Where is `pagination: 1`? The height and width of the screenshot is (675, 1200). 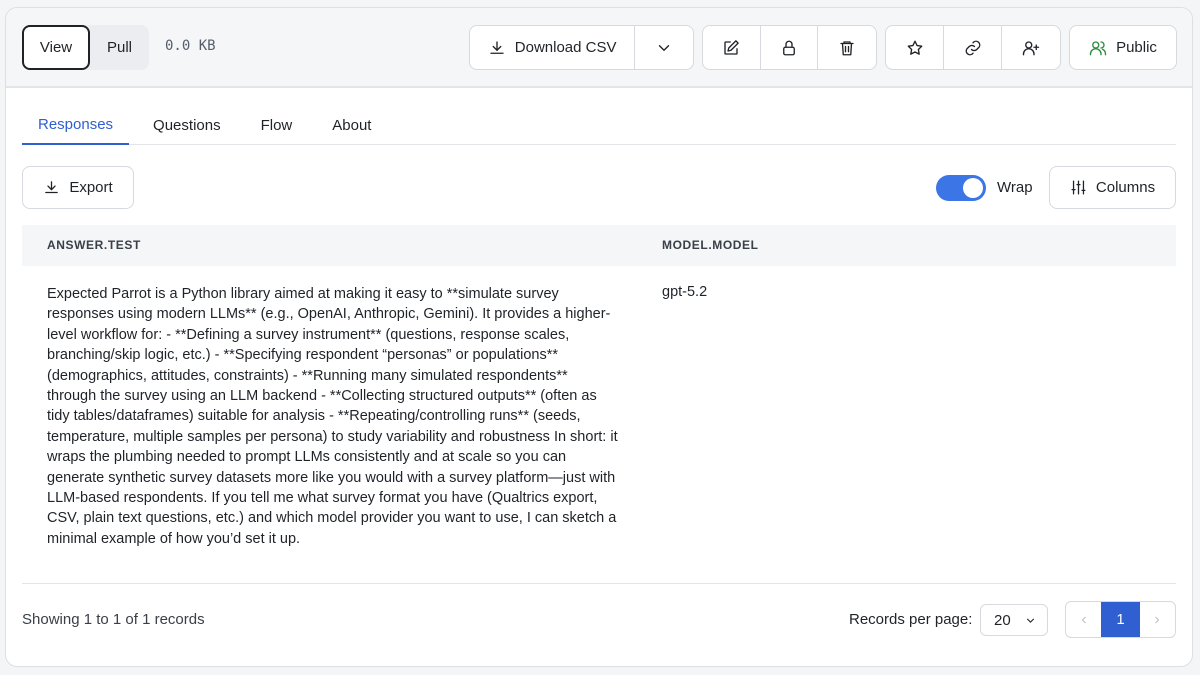
pagination: 1 is located at coordinates (1120, 619).